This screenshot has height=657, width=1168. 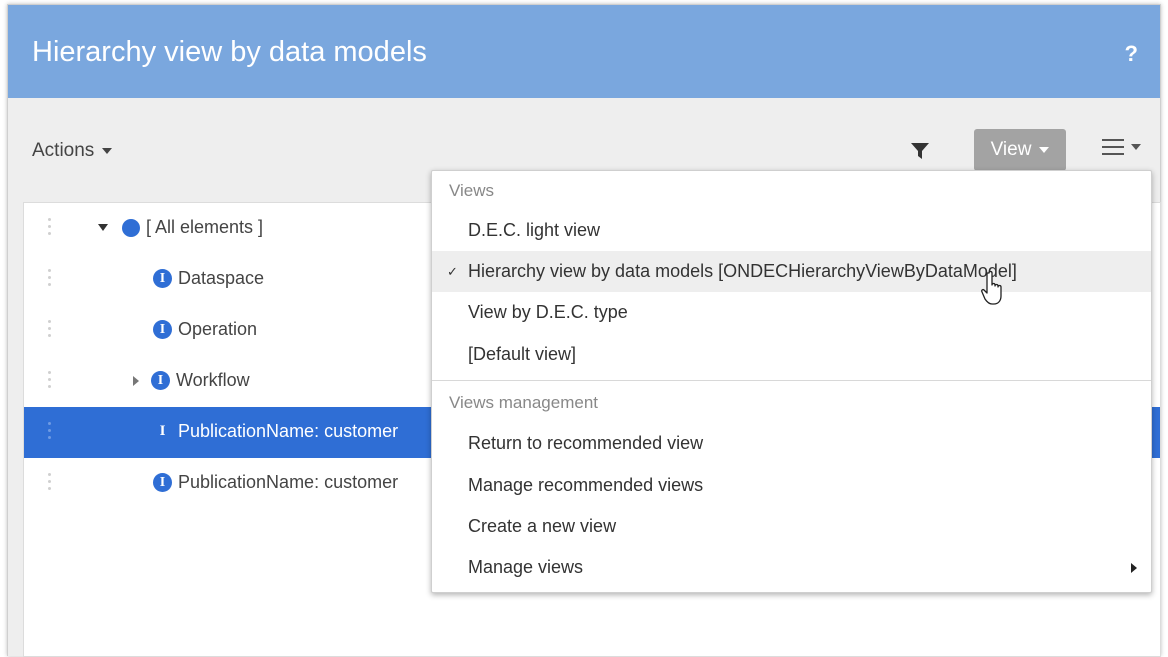 What do you see at coordinates (791, 567) in the screenshot?
I see `manage-views: Manage views` at bounding box center [791, 567].